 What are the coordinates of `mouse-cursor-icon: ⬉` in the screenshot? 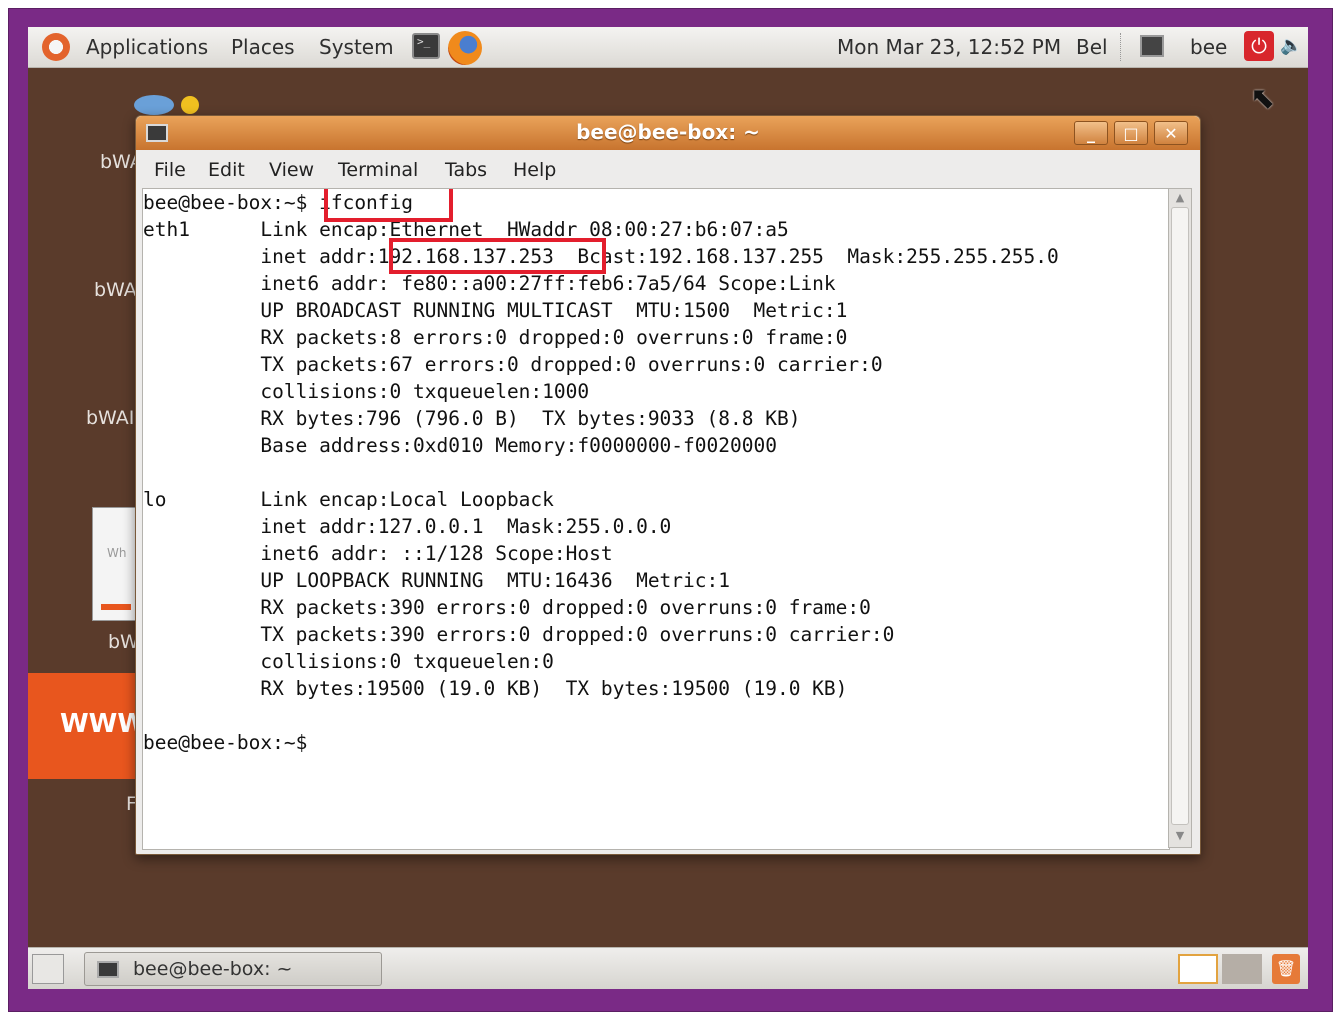 It's located at (1263, 98).